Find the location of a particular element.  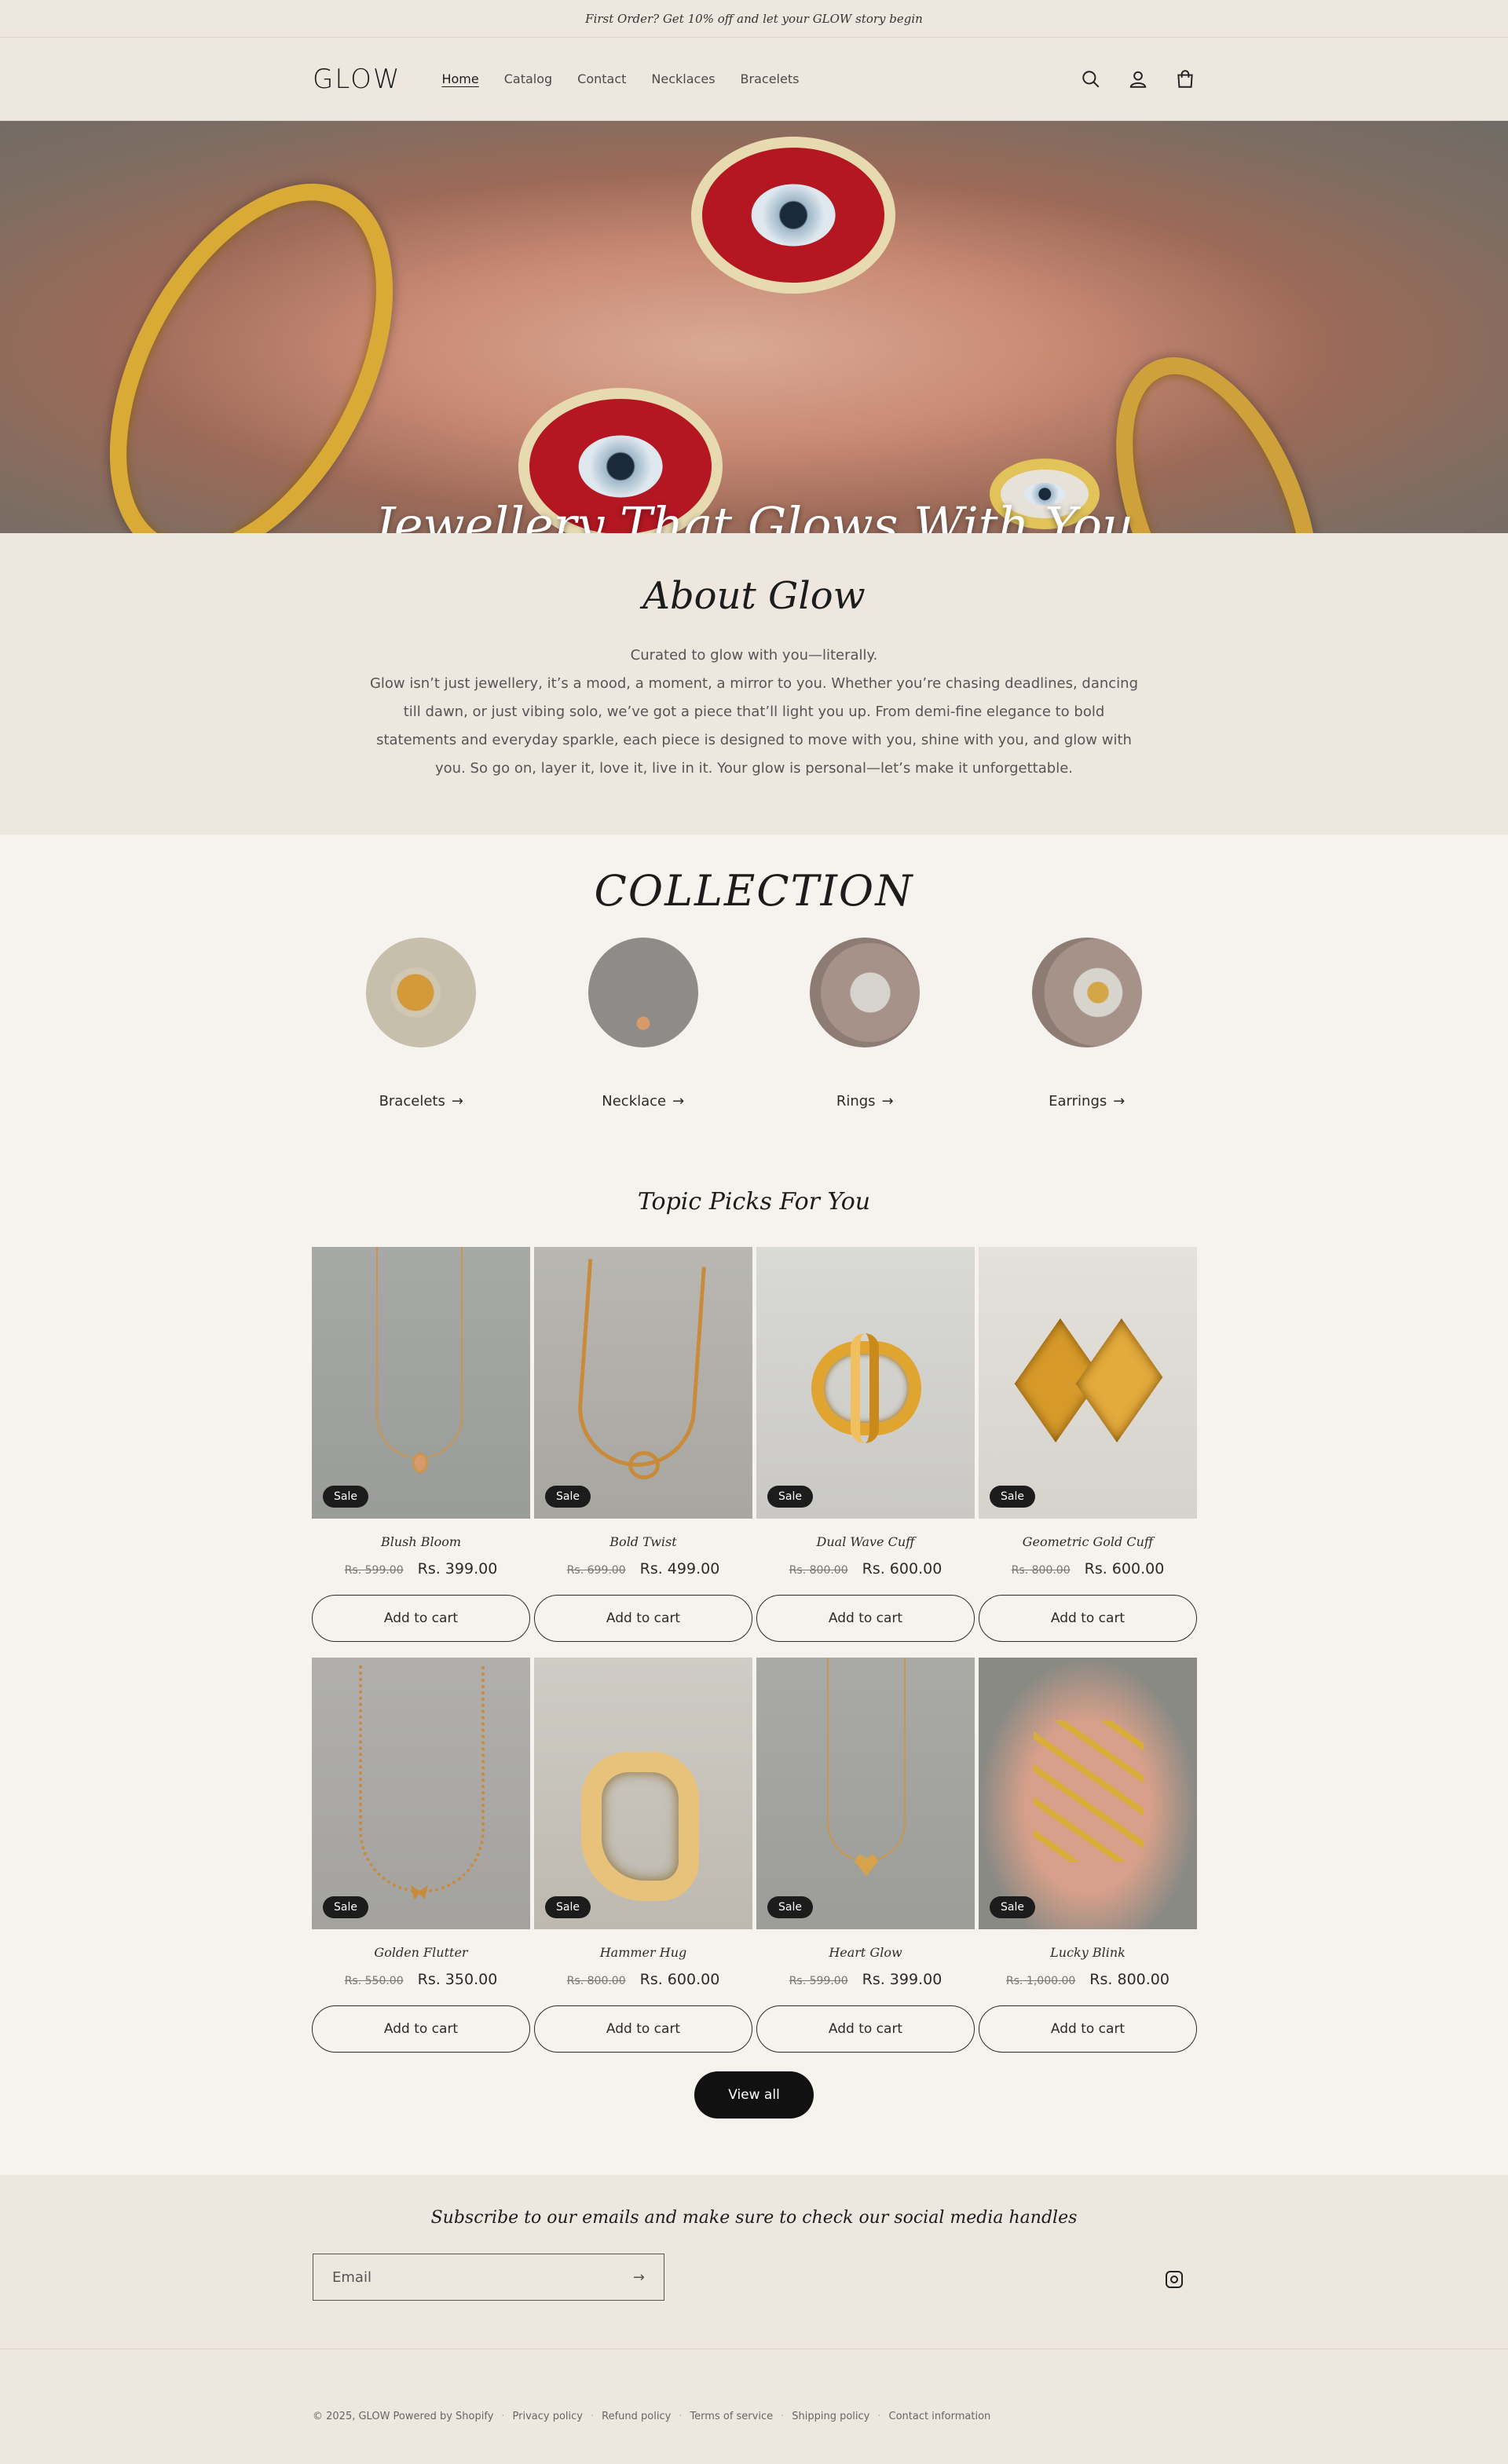

product-name: Dual Wave Cuff is located at coordinates (865, 1541).